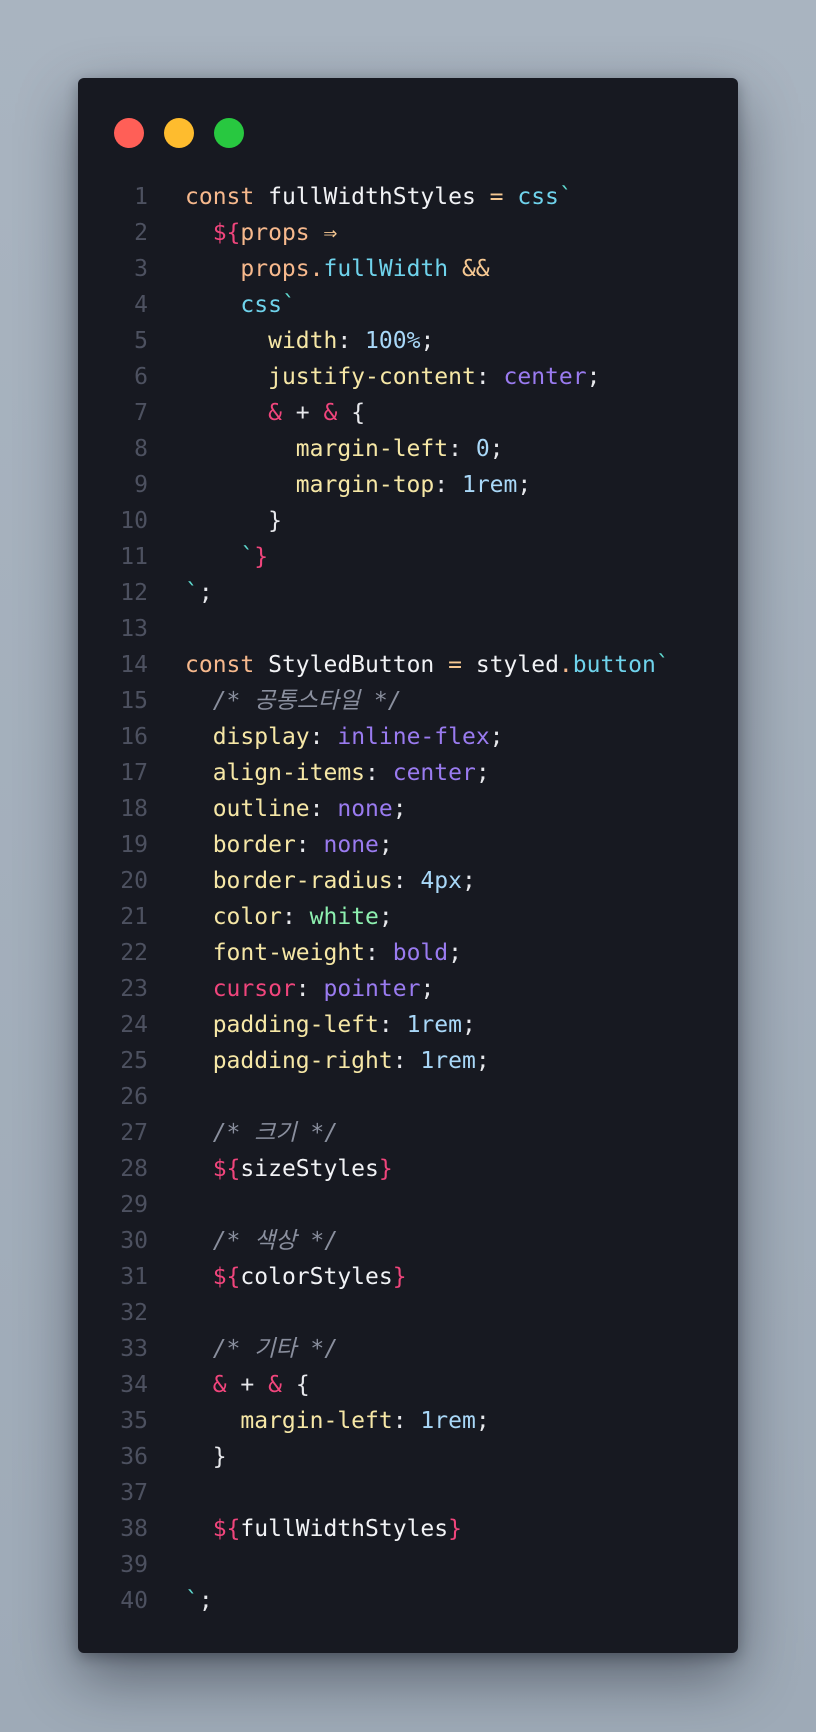 The height and width of the screenshot is (1732, 816). I want to click on line-number: 28, so click(134, 1169).